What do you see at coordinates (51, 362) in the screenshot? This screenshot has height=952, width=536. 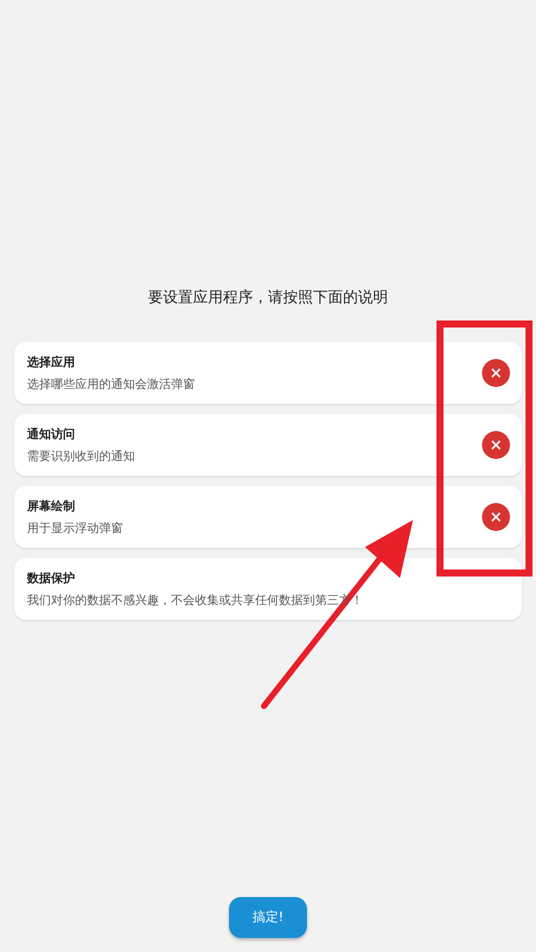 I see `step-title: 选择应用` at bounding box center [51, 362].